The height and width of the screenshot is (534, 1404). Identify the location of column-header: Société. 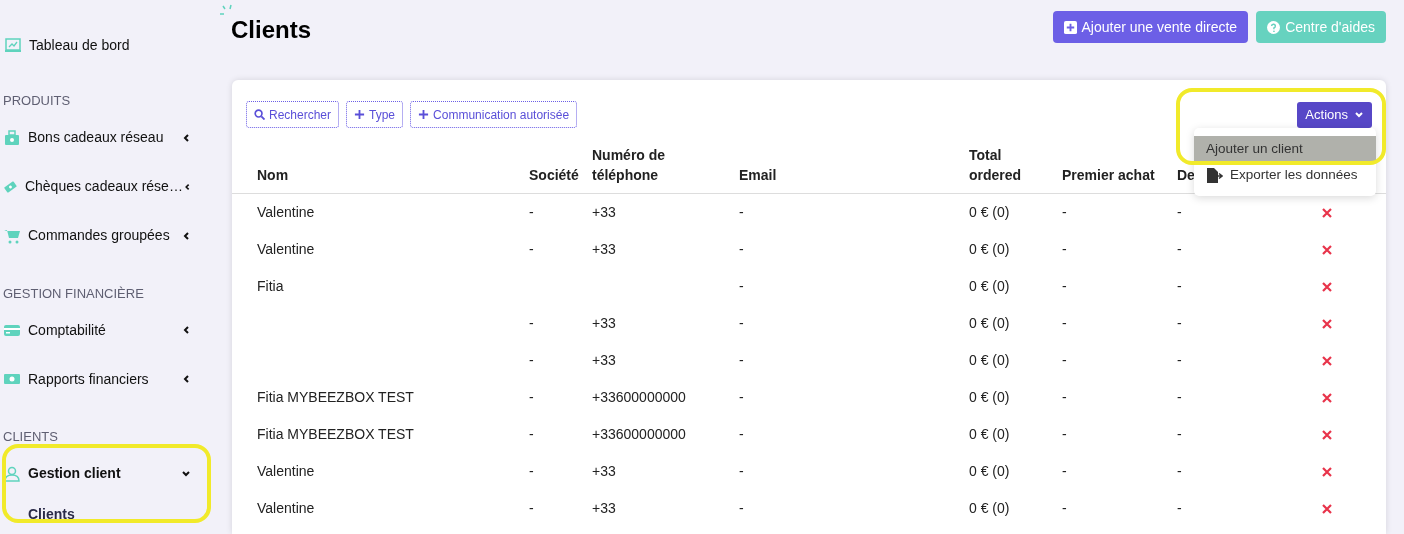
(560, 175).